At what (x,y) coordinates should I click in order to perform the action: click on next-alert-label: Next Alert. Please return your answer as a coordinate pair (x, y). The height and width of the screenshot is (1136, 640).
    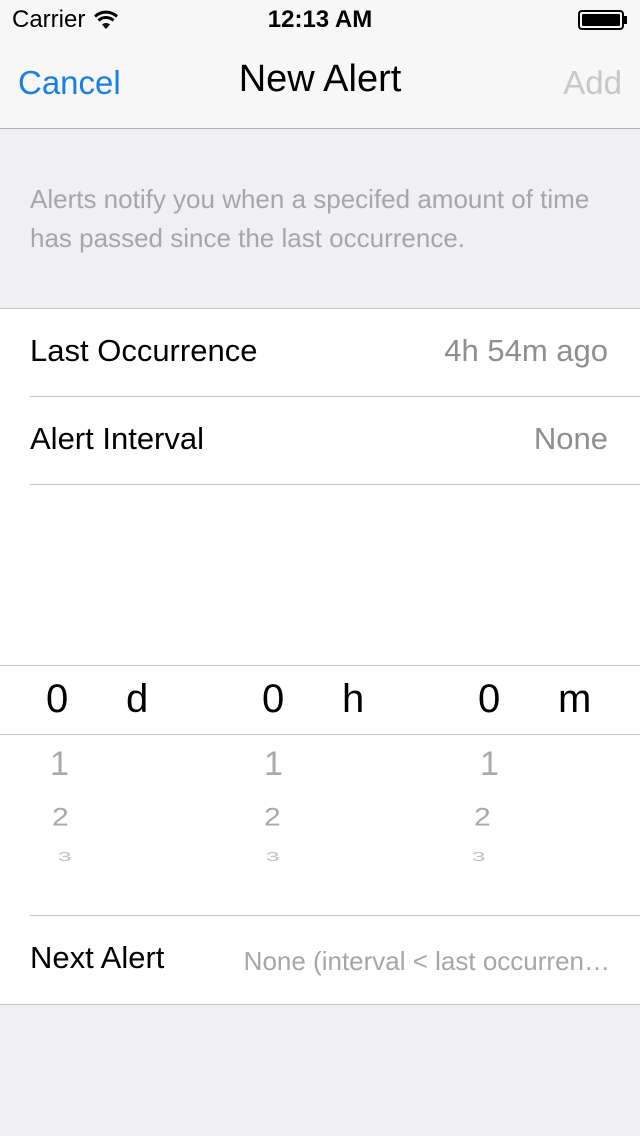
    Looking at the image, I should click on (97, 957).